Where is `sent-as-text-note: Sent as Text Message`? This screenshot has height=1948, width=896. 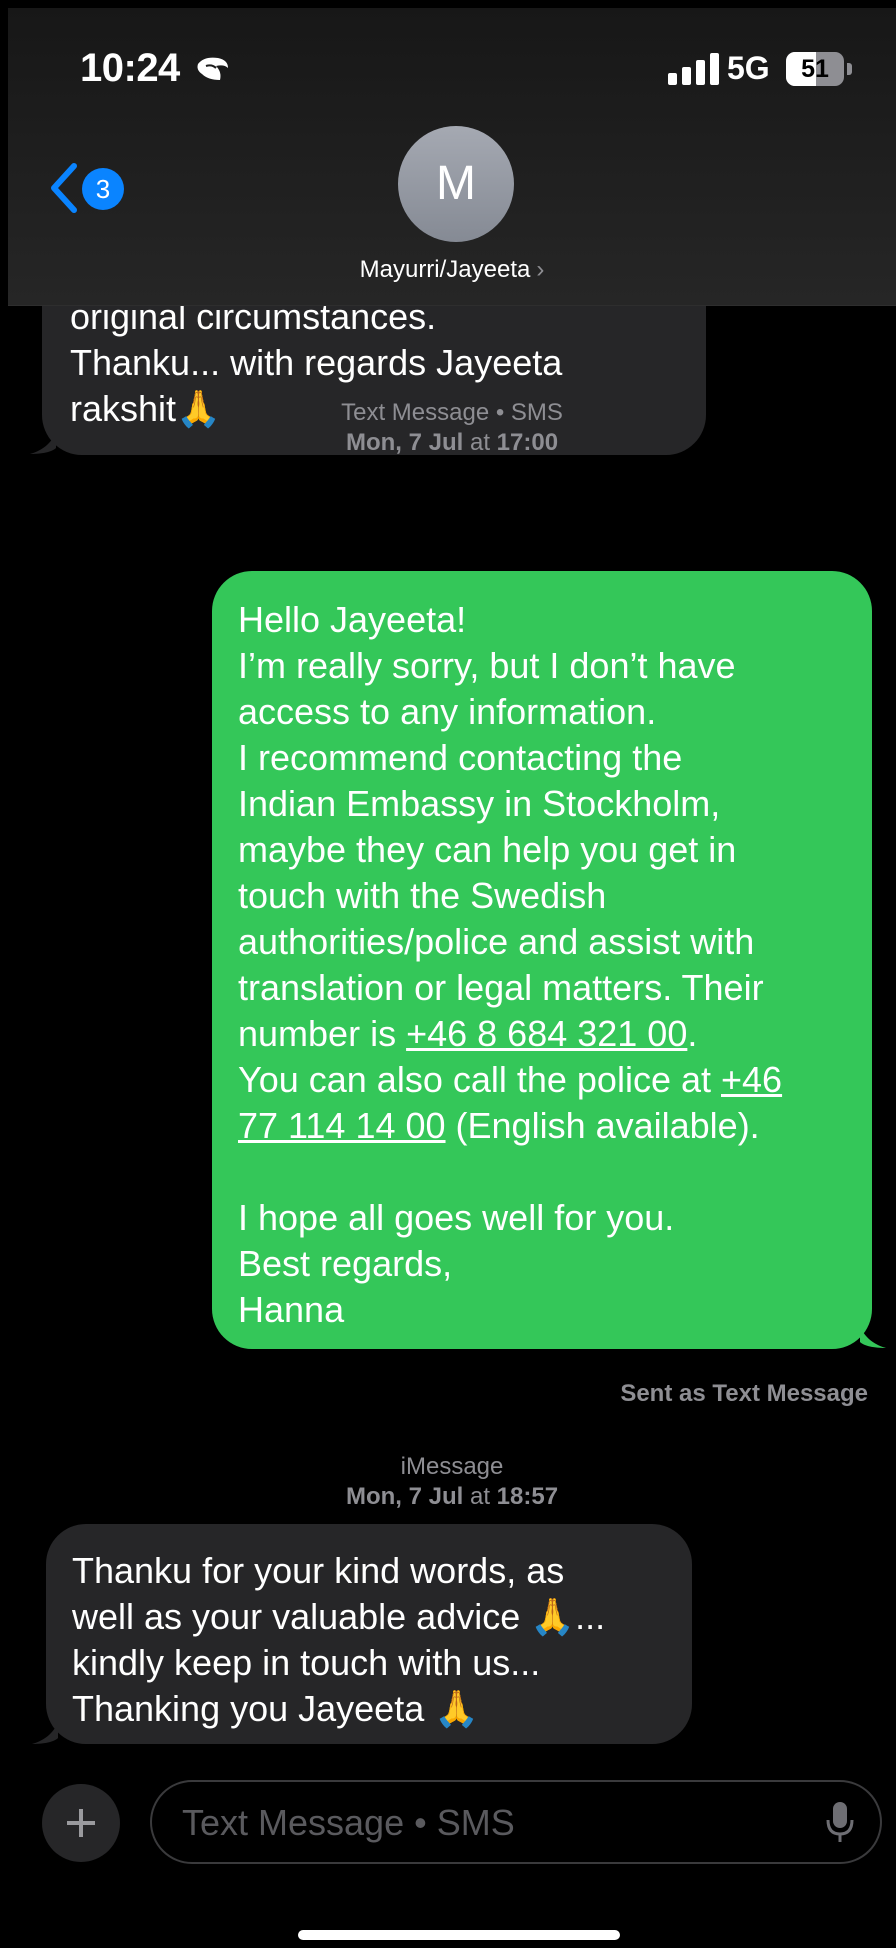 sent-as-text-note: Sent as Text Message is located at coordinates (744, 1393).